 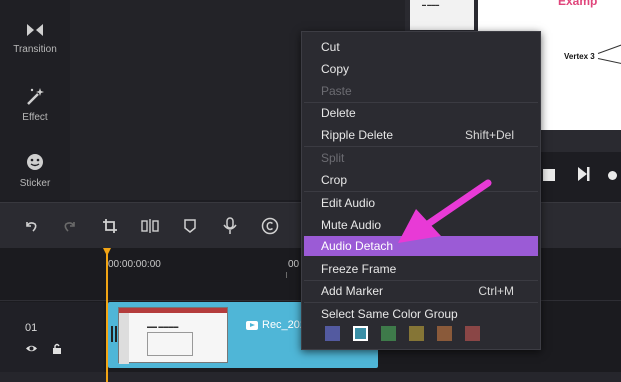 I want to click on sticker-tool: Sticker, so click(x=35, y=170).